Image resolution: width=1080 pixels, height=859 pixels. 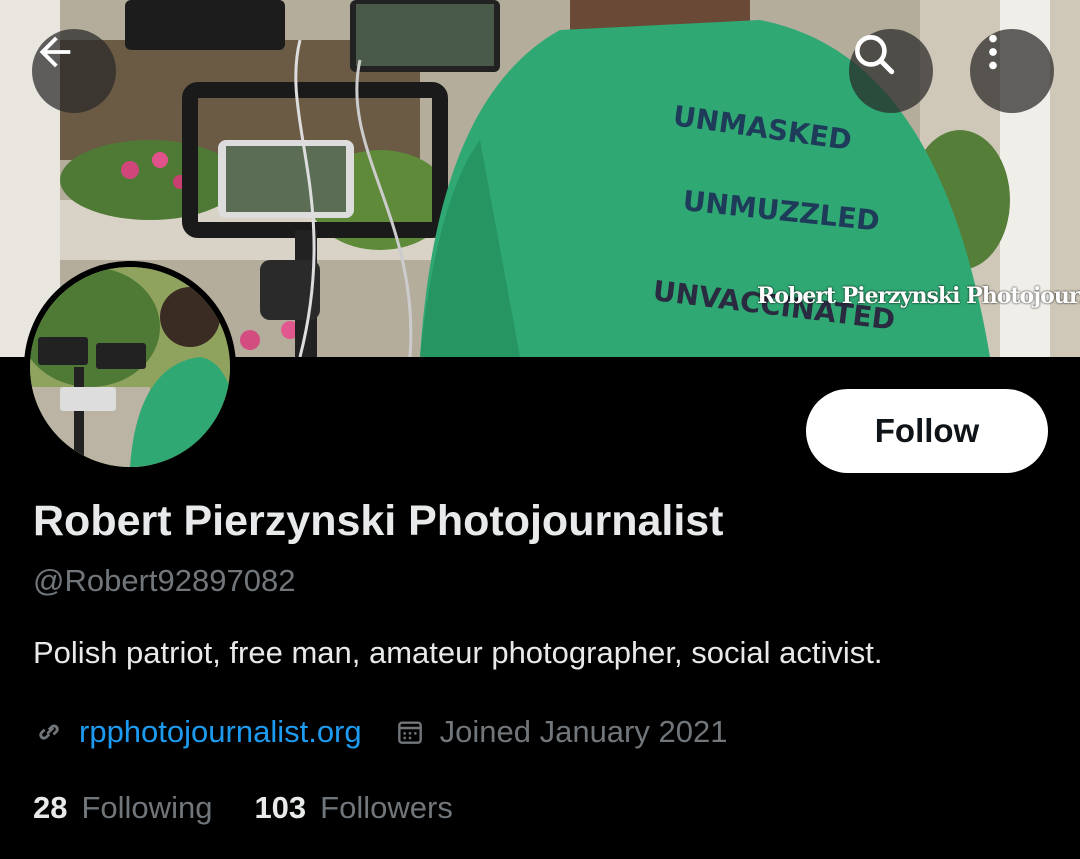 I want to click on more-vertical-icon, so click(x=993, y=52).